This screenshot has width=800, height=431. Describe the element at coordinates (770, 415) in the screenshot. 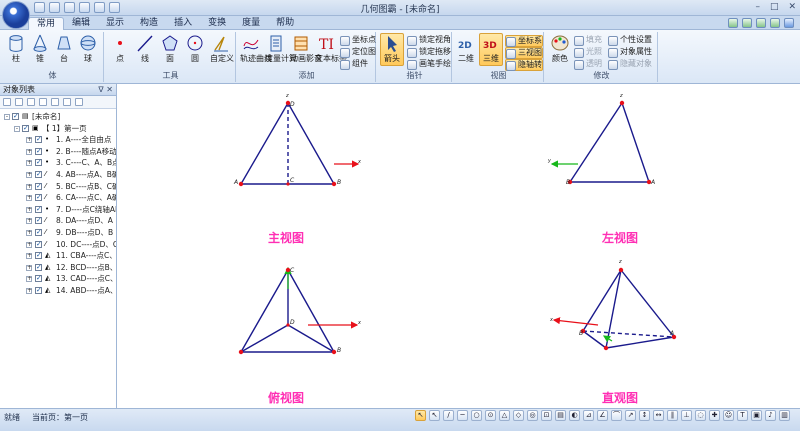

I see `status-tool-button: ♪` at that location.